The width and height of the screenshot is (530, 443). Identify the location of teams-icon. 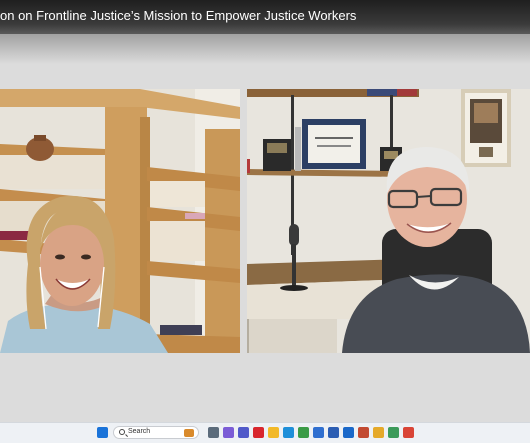
(243, 432).